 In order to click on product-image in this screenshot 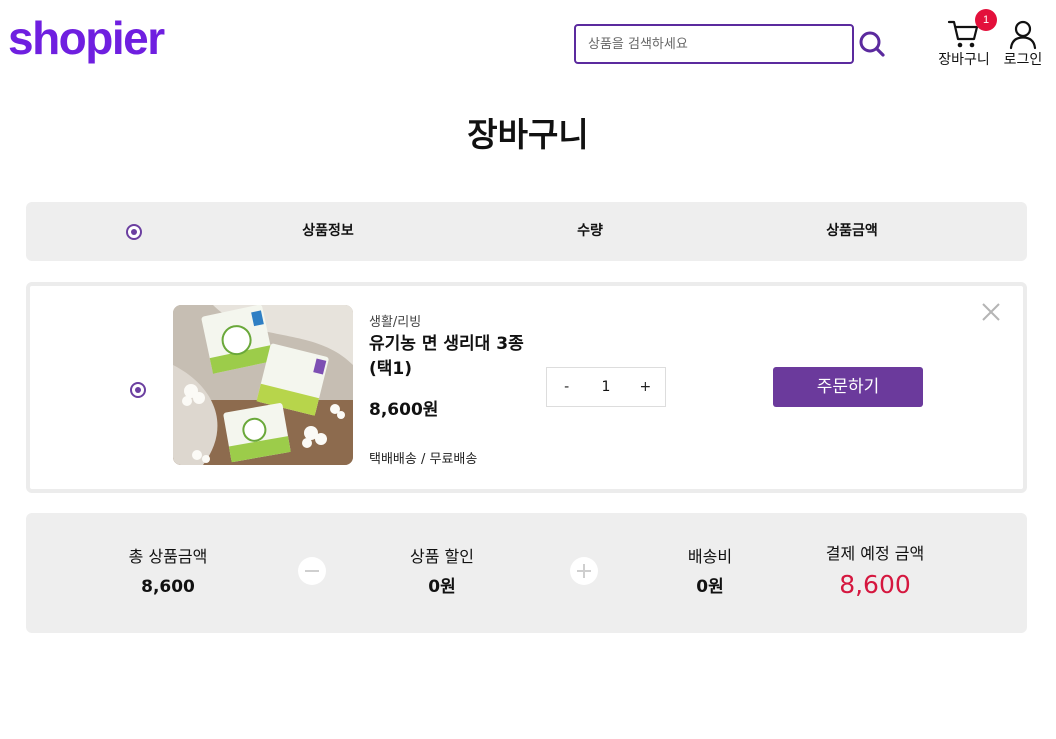, I will do `click(263, 385)`.